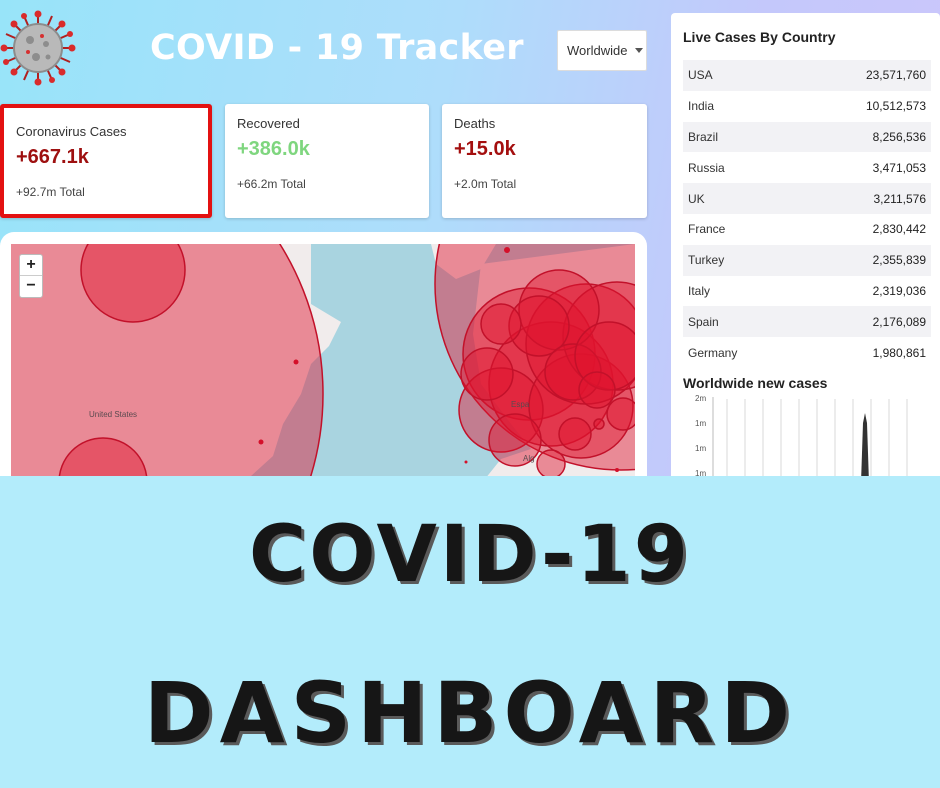  I want to click on deaths-card: Deaths +15.0k +2.0m Total, so click(544, 161).